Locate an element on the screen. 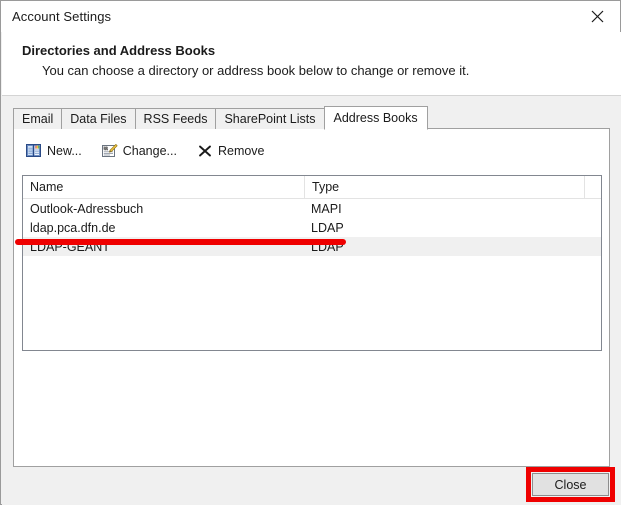 This screenshot has width=621, height=505. window-title: Account Settings is located at coordinates (62, 16).